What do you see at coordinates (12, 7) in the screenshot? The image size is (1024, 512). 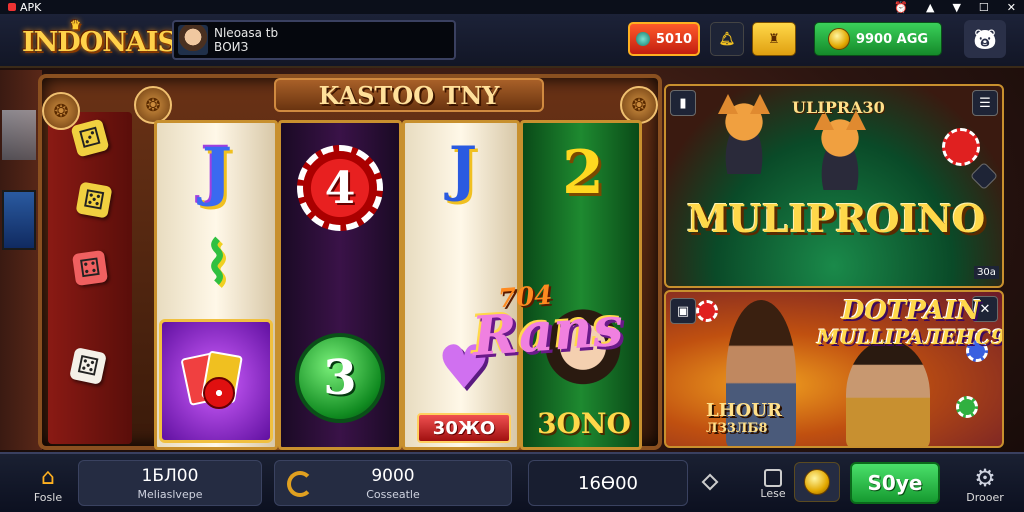 I see `app-icon` at bounding box center [12, 7].